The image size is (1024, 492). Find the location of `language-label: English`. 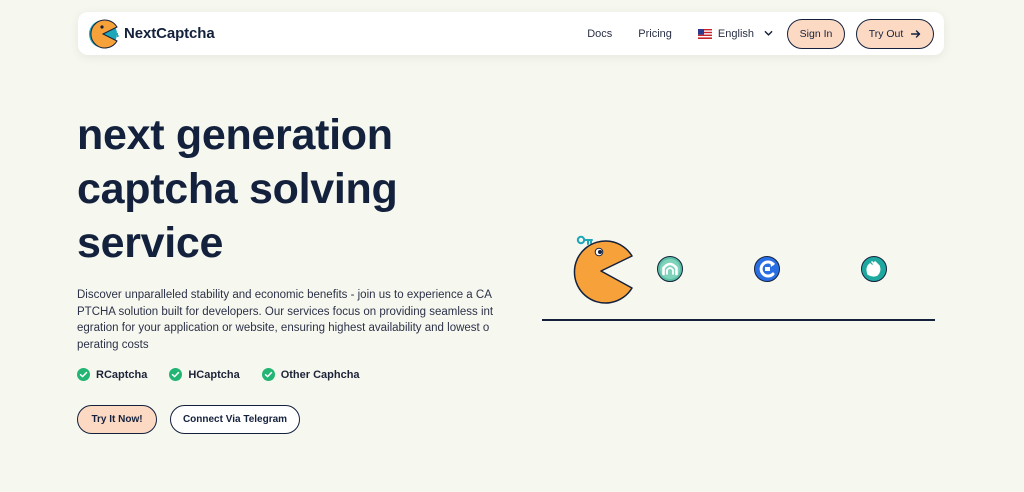

language-label: English is located at coordinates (735, 33).